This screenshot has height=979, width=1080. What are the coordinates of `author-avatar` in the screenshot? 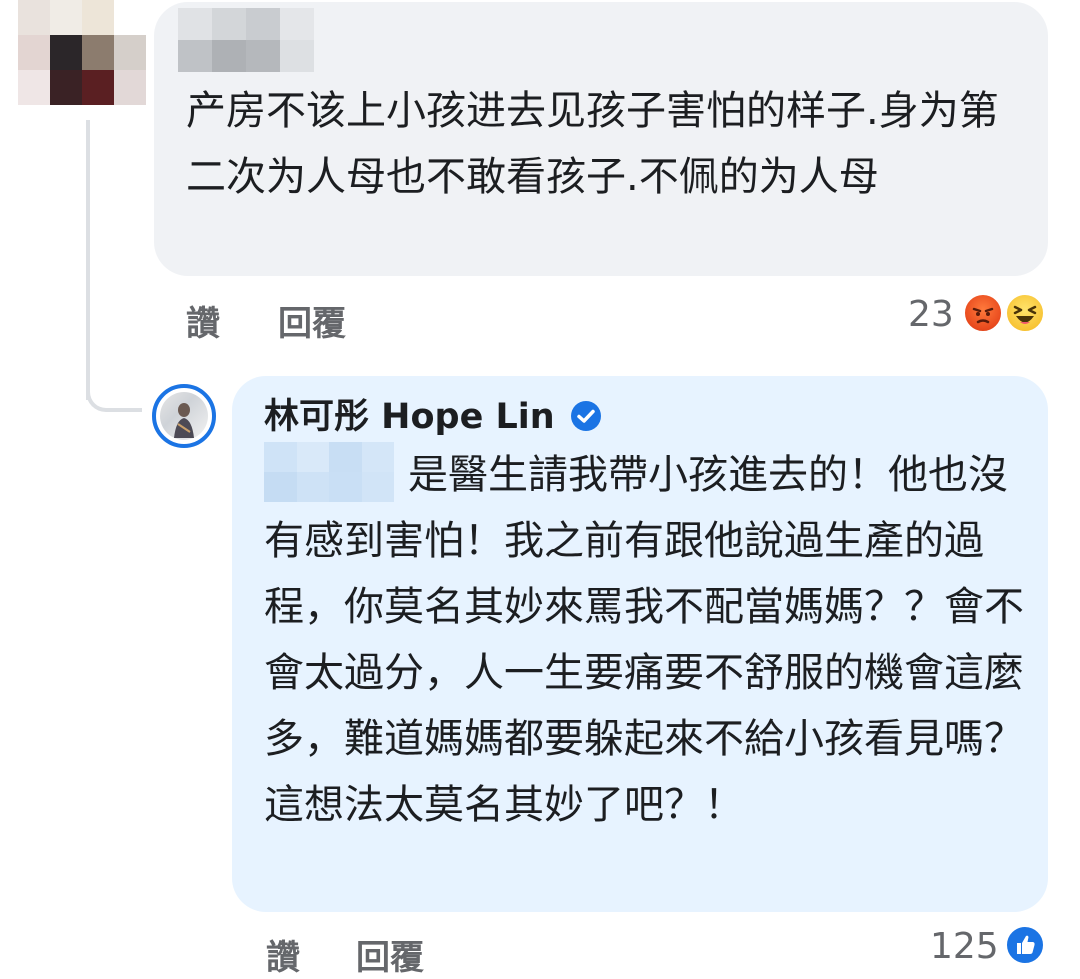 It's located at (184, 416).